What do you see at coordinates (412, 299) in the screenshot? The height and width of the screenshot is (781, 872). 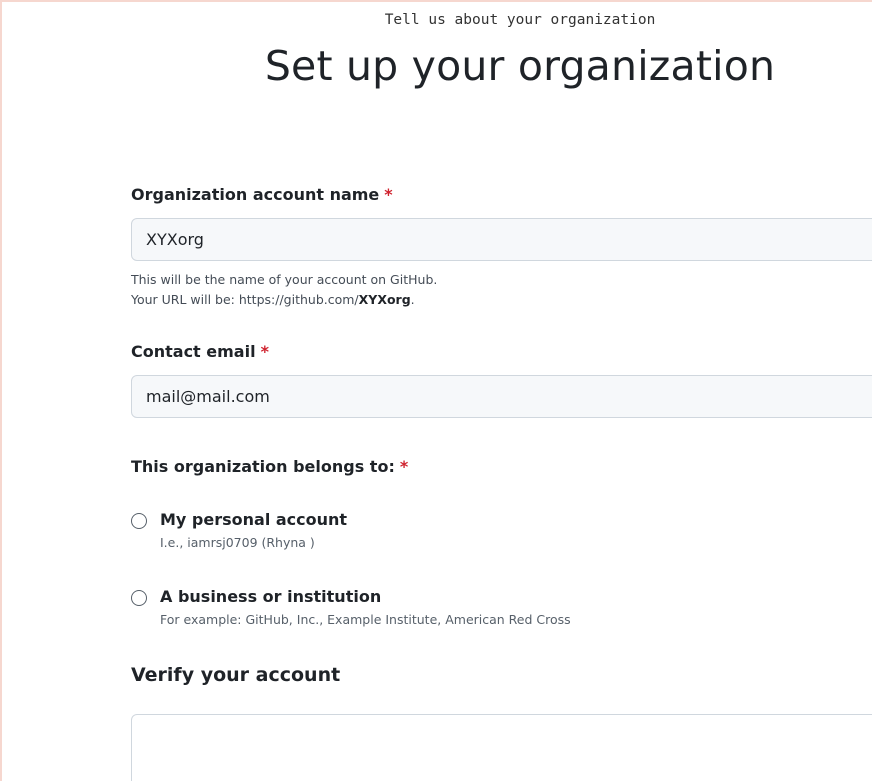 I see `org-url-suffix: .` at bounding box center [412, 299].